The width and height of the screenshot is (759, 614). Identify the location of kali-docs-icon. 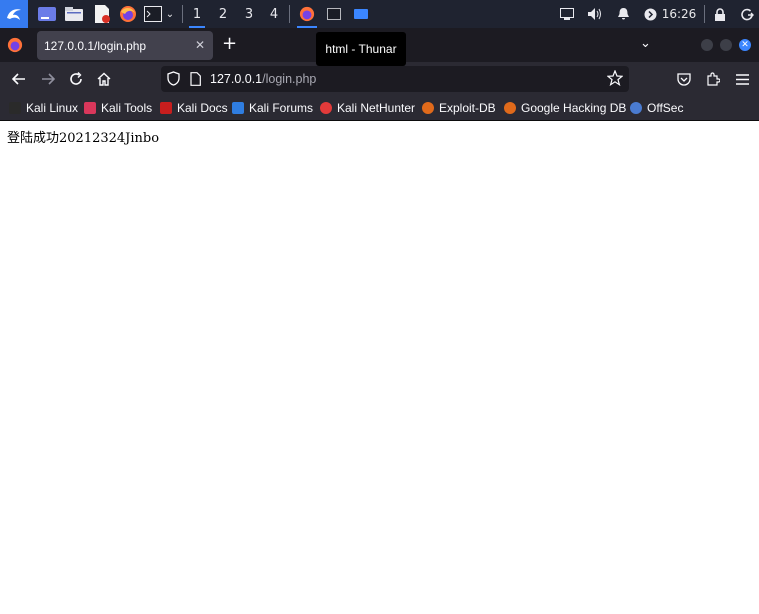
(166, 108).